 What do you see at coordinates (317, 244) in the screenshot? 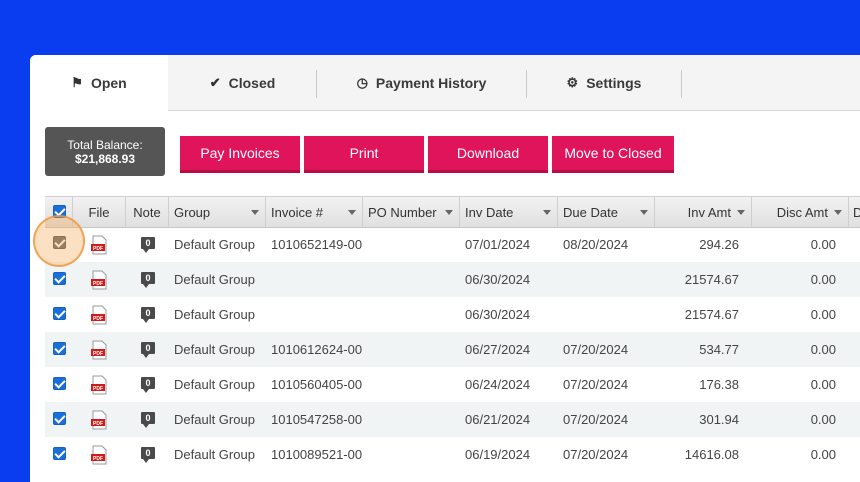
I see `cell-invoice: 1010652149-00` at bounding box center [317, 244].